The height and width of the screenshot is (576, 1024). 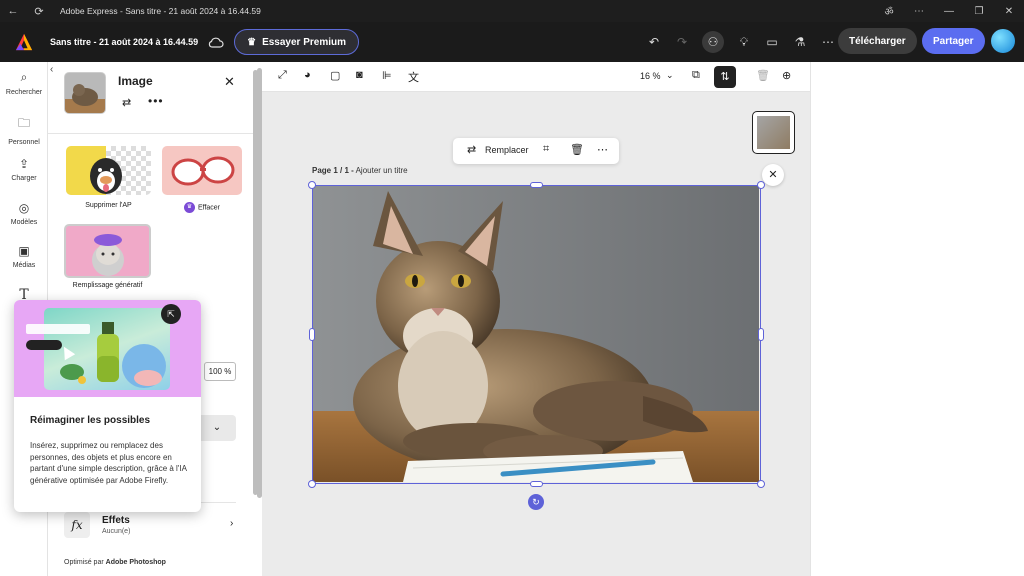 What do you see at coordinates (761, 185) in the screenshot?
I see `resize-handle-tr` at bounding box center [761, 185].